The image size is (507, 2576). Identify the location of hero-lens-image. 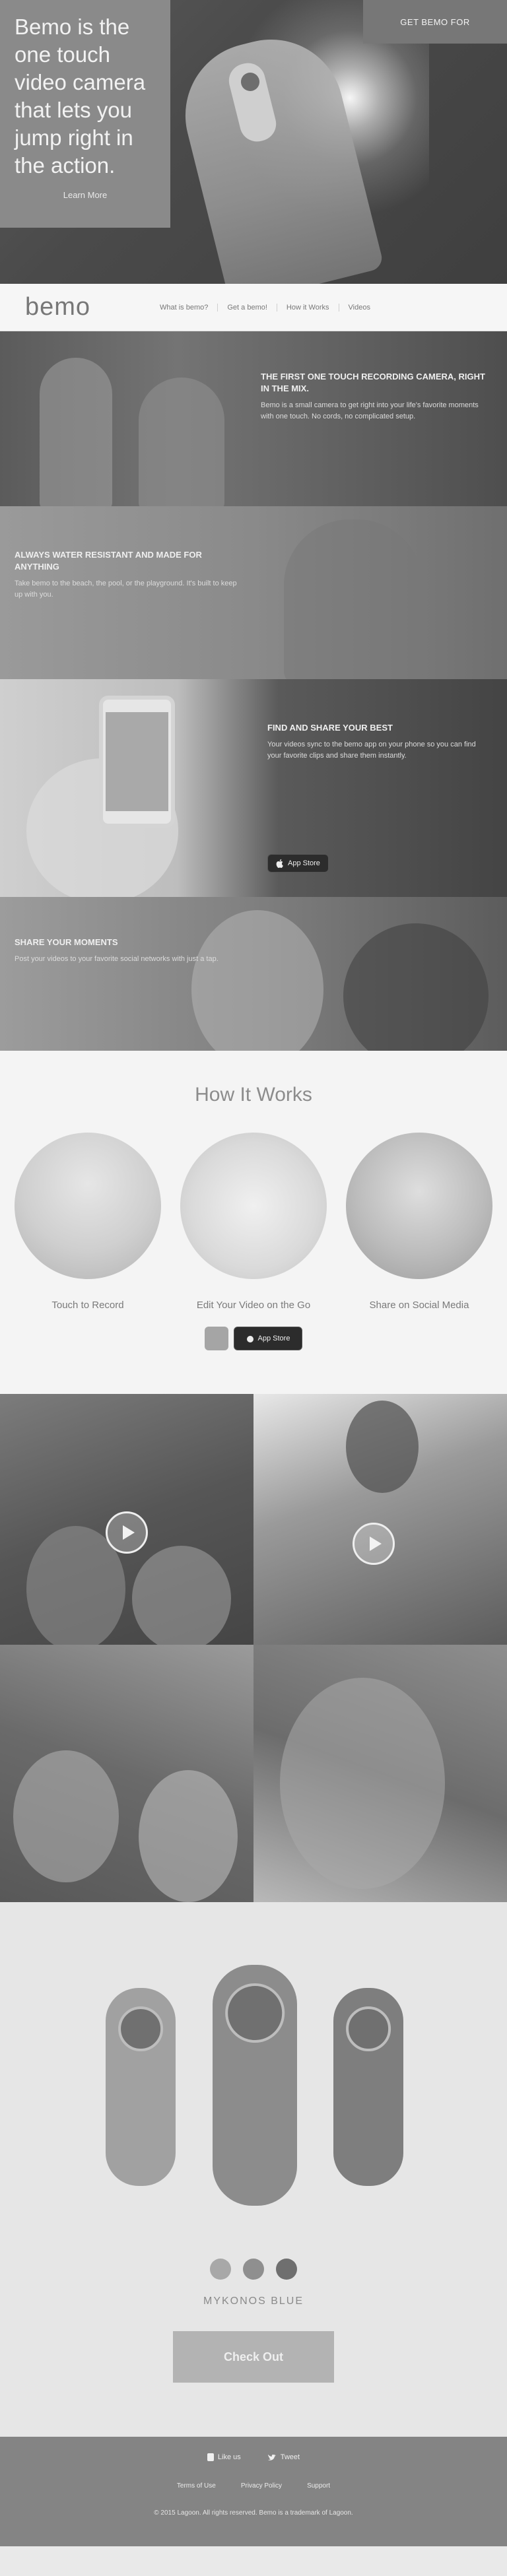
(250, 82).